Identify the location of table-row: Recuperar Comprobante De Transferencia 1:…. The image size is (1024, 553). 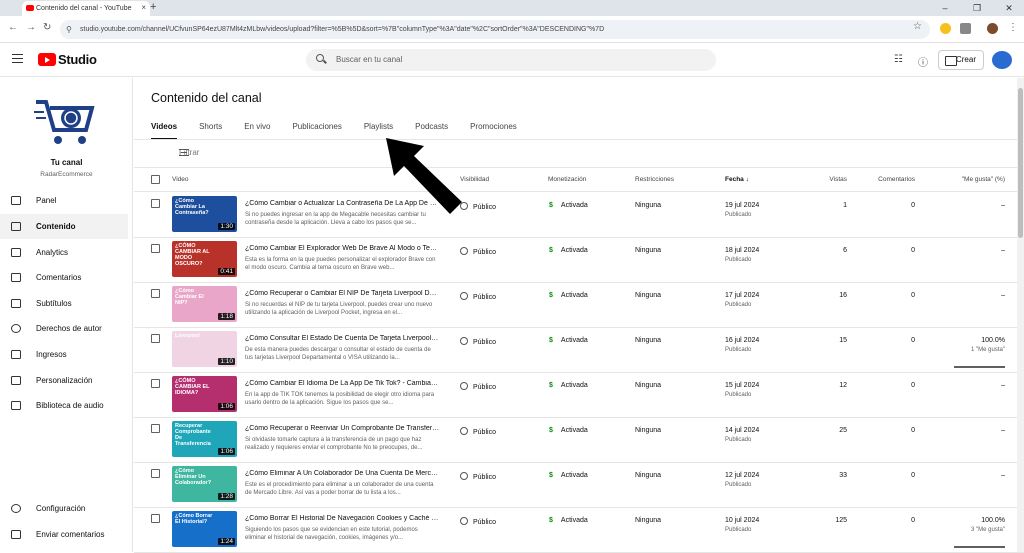
(579, 440).